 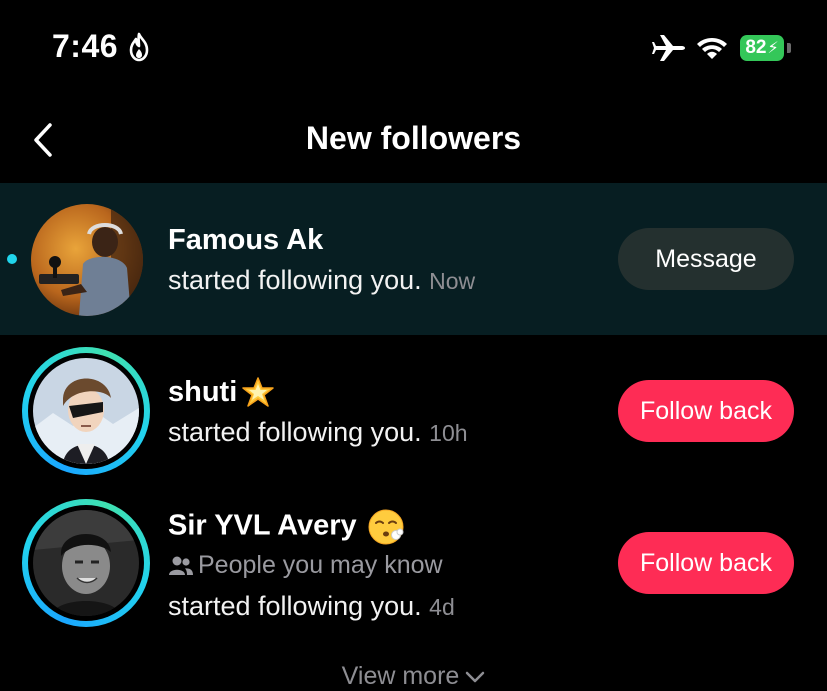 I want to click on mutual-connection: People you may know, so click(x=305, y=565).